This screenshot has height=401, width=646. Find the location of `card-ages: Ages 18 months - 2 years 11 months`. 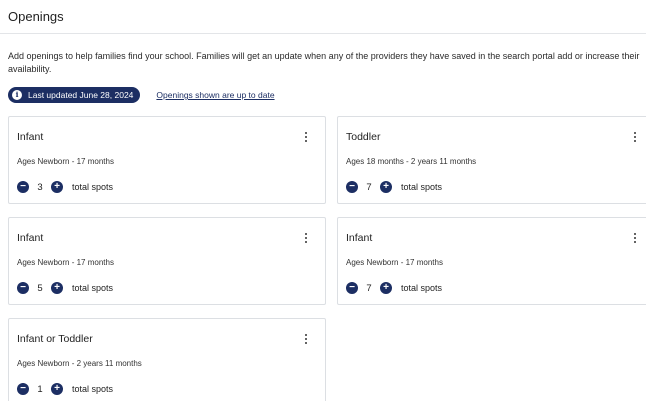

card-ages: Ages 18 months - 2 years 11 months is located at coordinates (411, 161).